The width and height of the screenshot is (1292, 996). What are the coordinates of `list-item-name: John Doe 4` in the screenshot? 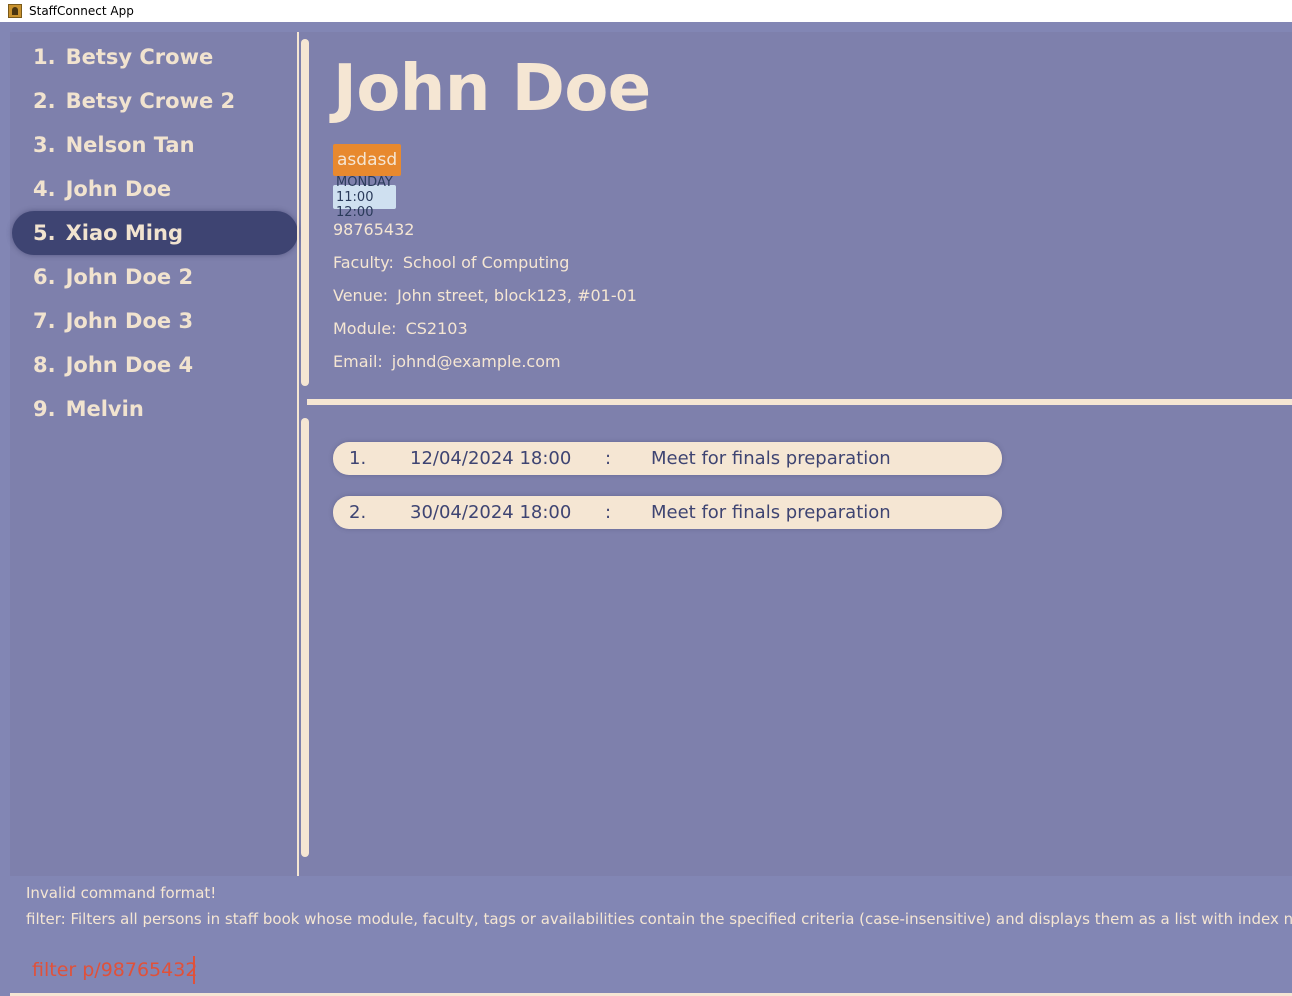 It's located at (129, 365).